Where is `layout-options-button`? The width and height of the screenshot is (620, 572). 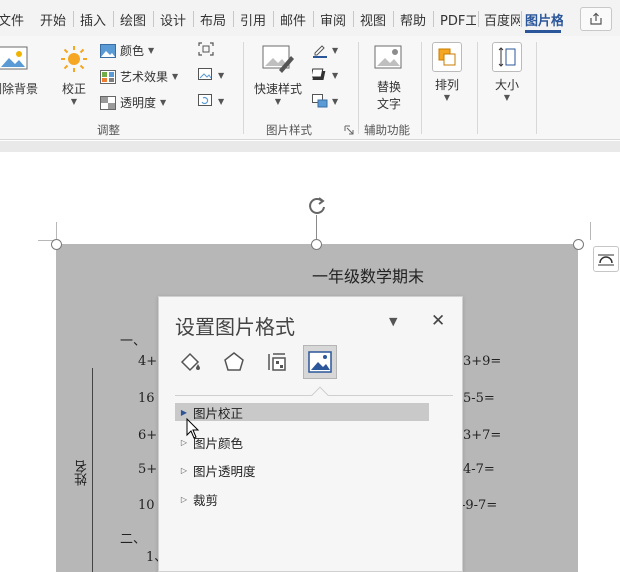 layout-options-button is located at coordinates (606, 259).